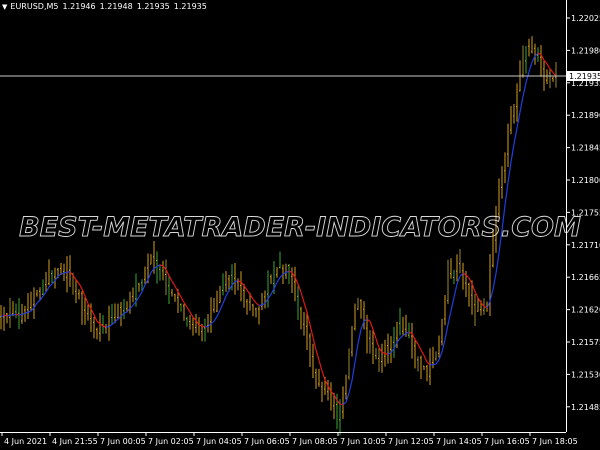  What do you see at coordinates (555, 441) in the screenshot?
I see `x-tick-label: 7 Jun 18:05` at bounding box center [555, 441].